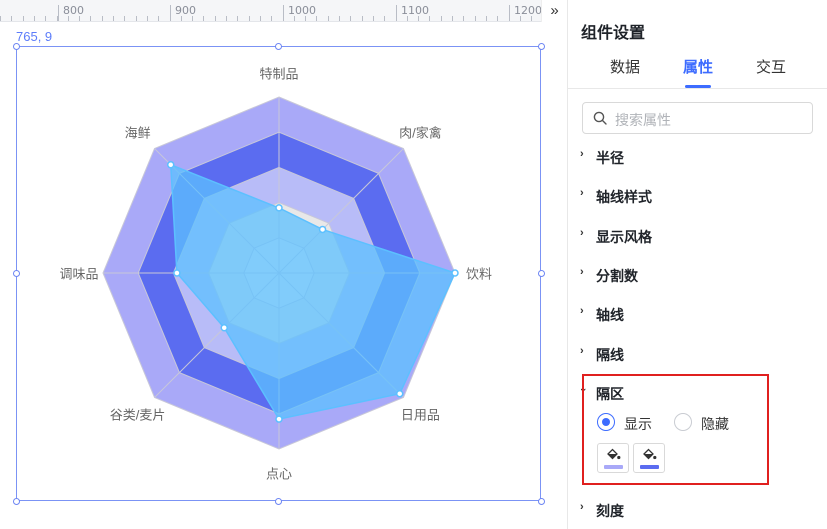  Describe the element at coordinates (73, 10) in the screenshot. I see `ruler-label: 800` at that location.